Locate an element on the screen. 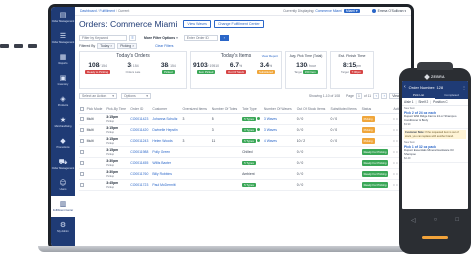 The height and width of the screenshot is (255, 475). sidebar-item: ☰ Order Management is located at coordinates (63, 38).